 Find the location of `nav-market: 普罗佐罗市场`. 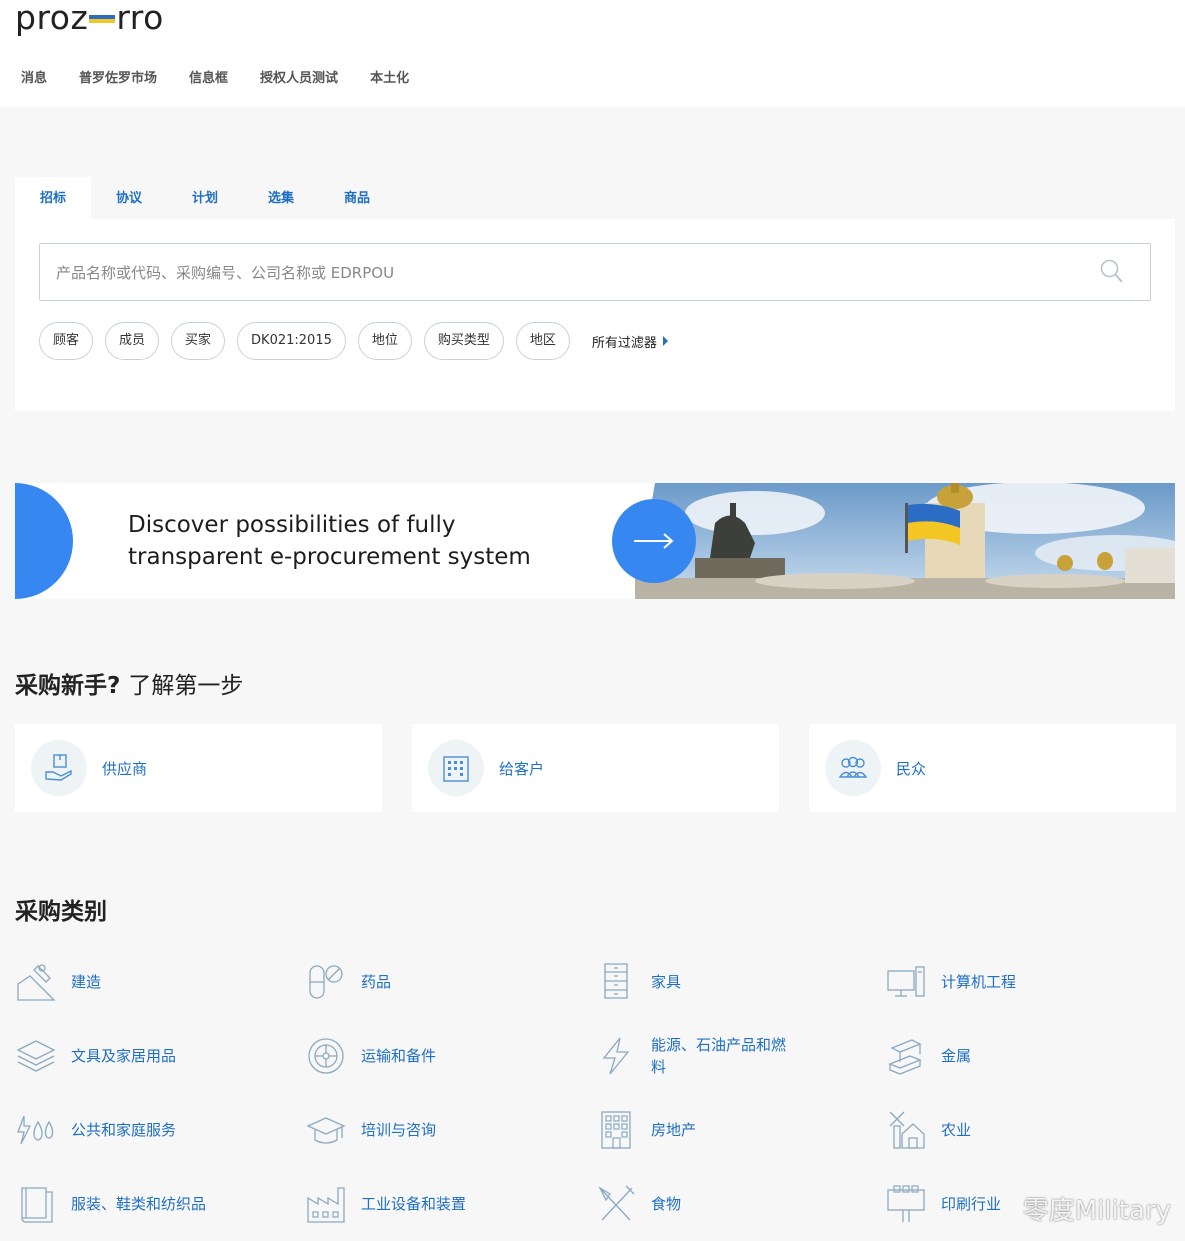

nav-market: 普罗佐罗市场 is located at coordinates (118, 76).